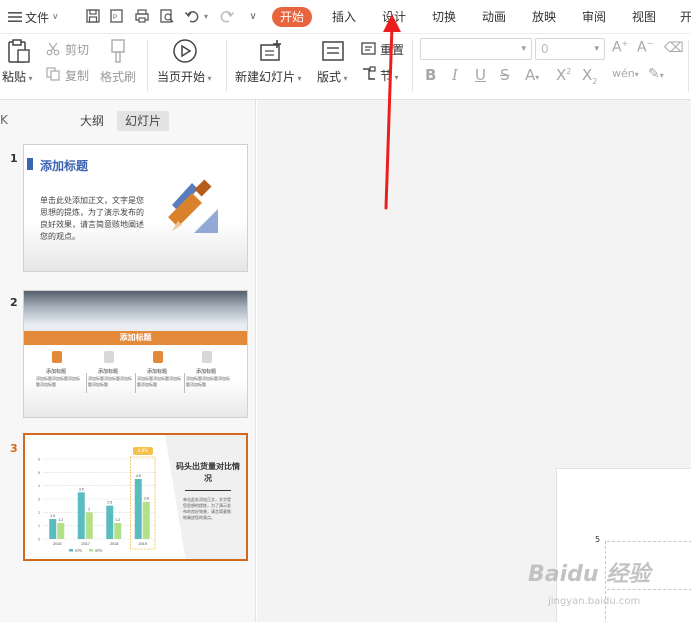 The width and height of the screenshot is (691, 622). Describe the element at coordinates (656, 74) in the screenshot. I see `highlight-icon: ✎▾` at that location.